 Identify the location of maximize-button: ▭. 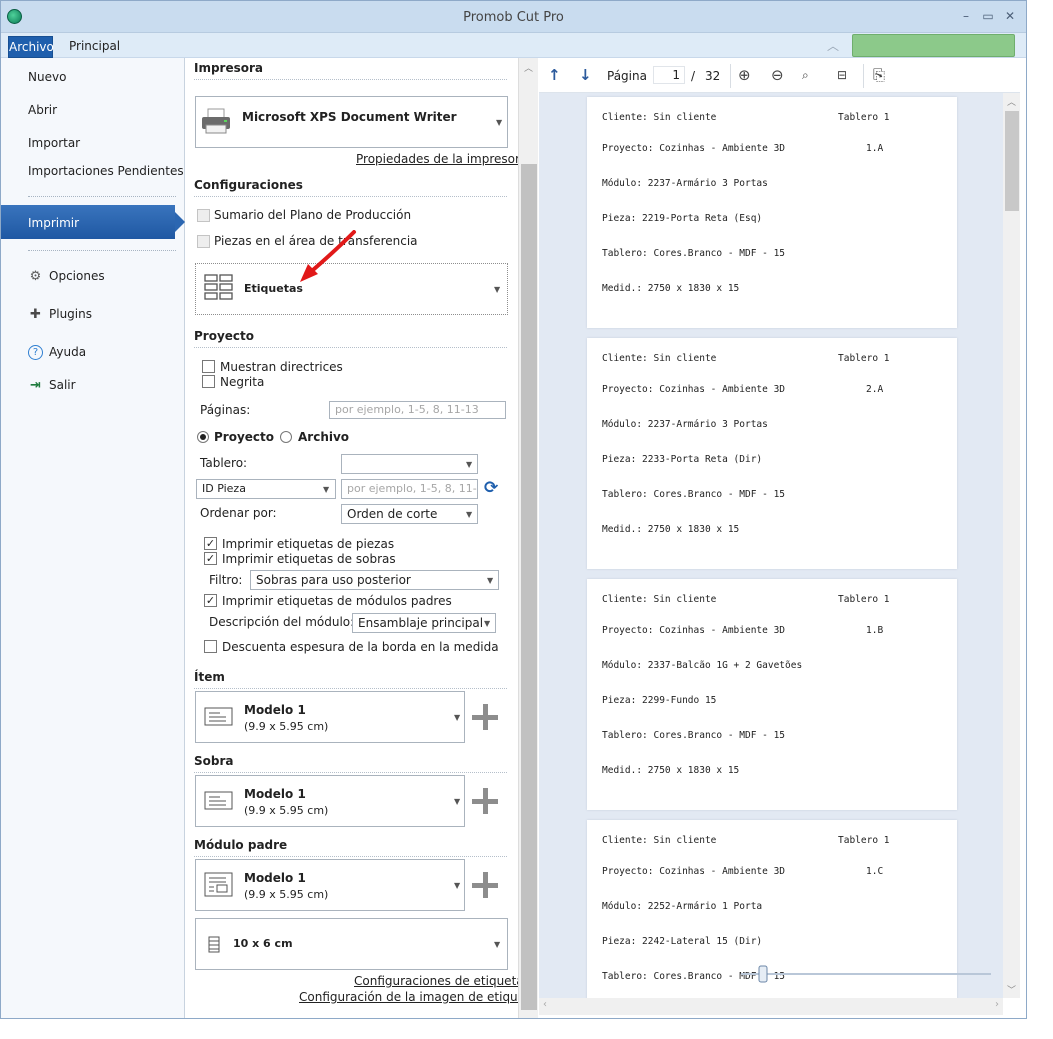
(988, 16).